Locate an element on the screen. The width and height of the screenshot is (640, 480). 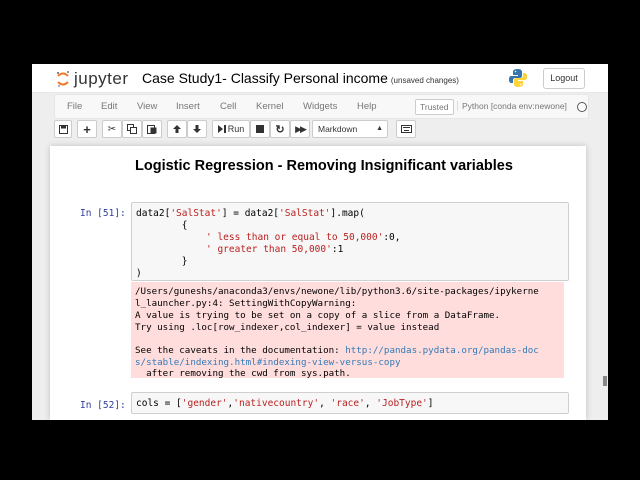
logout-button: Logout is located at coordinates (564, 78).